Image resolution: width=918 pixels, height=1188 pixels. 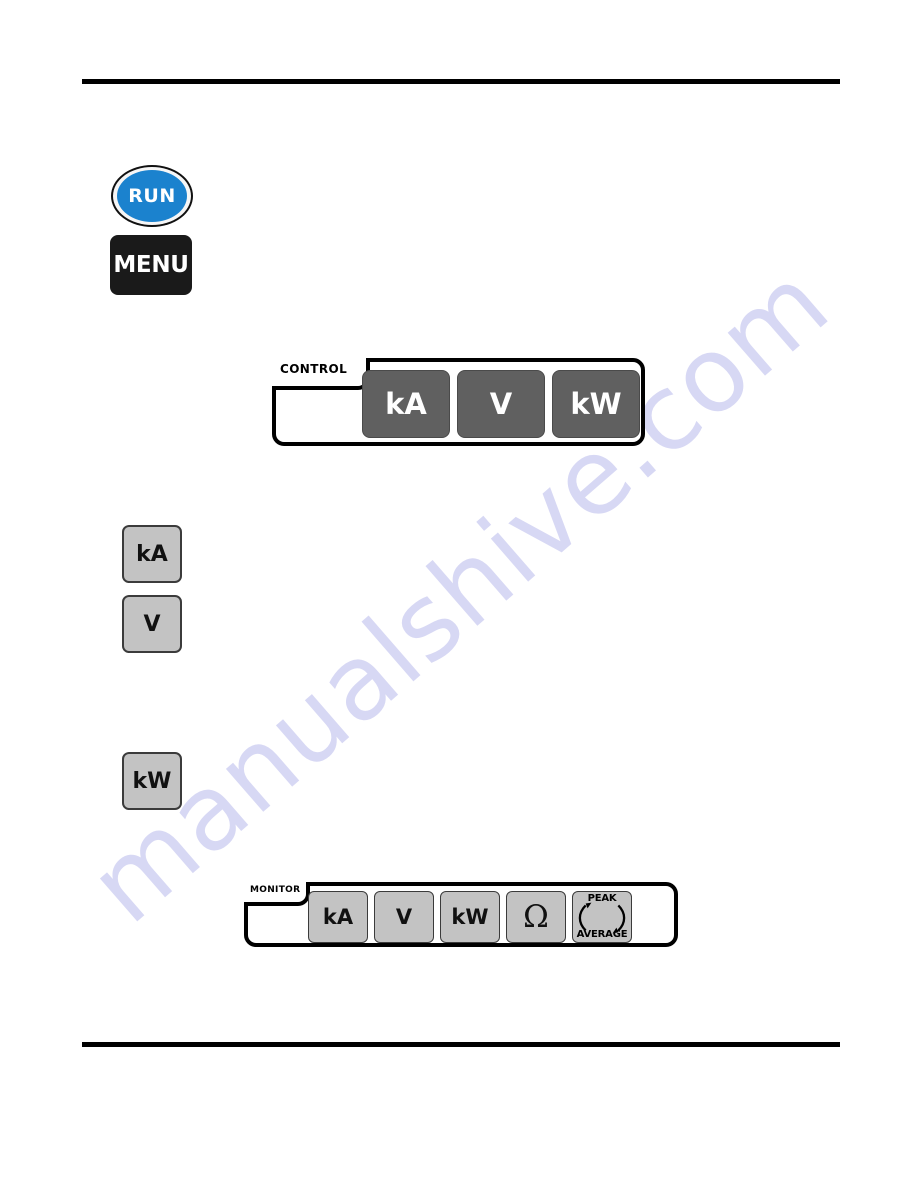 I want to click on monitor-panel-keys: kA V kW Ω PEAK AVERAGE, so click(x=470, y=917).